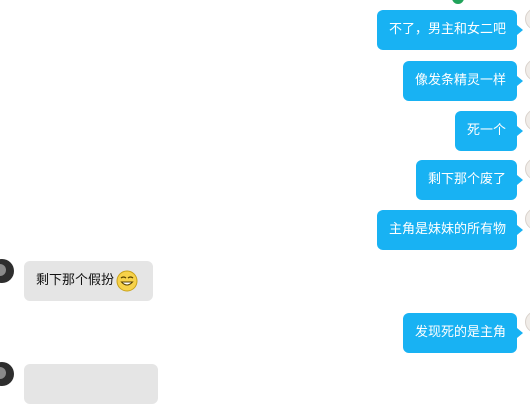 The width and height of the screenshot is (530, 404). I want to click on message-text: 发现死的是主角, so click(461, 332).